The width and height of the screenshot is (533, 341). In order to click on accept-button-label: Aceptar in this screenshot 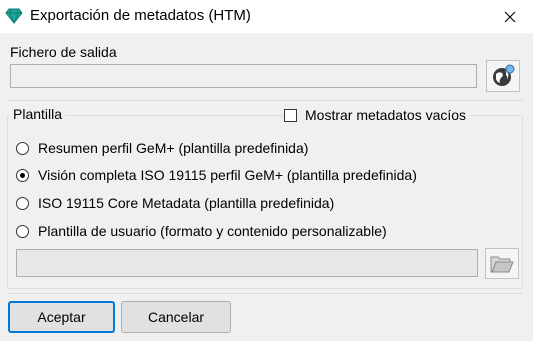, I will do `click(61, 317)`.